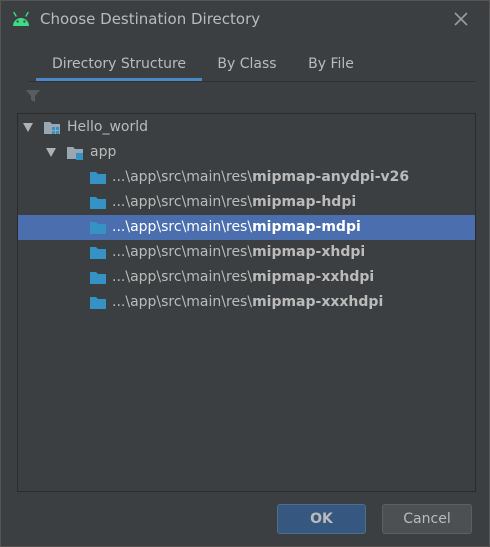  Describe the element at coordinates (21, 18) in the screenshot. I see `android-icon` at that location.